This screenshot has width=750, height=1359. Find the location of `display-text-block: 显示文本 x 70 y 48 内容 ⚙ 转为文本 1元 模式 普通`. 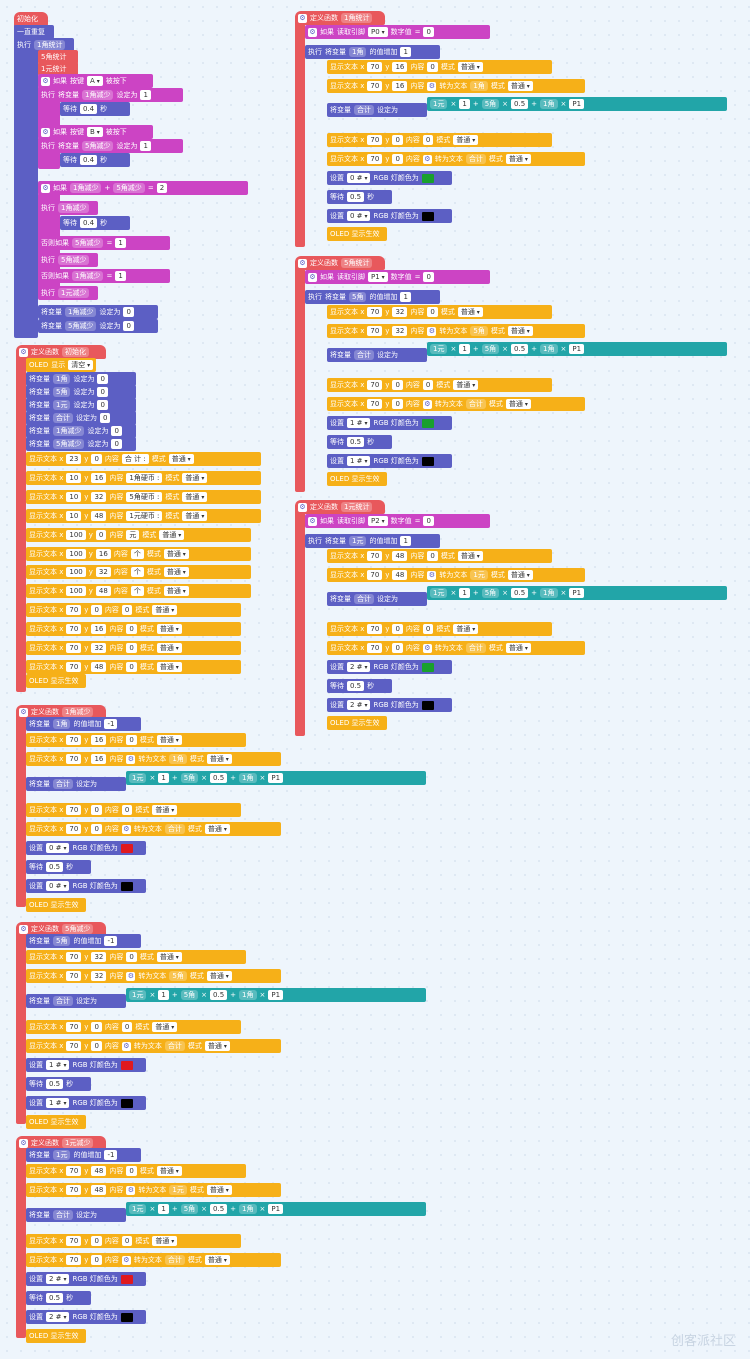

display-text-block: 显示文本 x 70 y 48 内容 ⚙ 转为文本 1元 模式 普通 is located at coordinates (153, 1190).